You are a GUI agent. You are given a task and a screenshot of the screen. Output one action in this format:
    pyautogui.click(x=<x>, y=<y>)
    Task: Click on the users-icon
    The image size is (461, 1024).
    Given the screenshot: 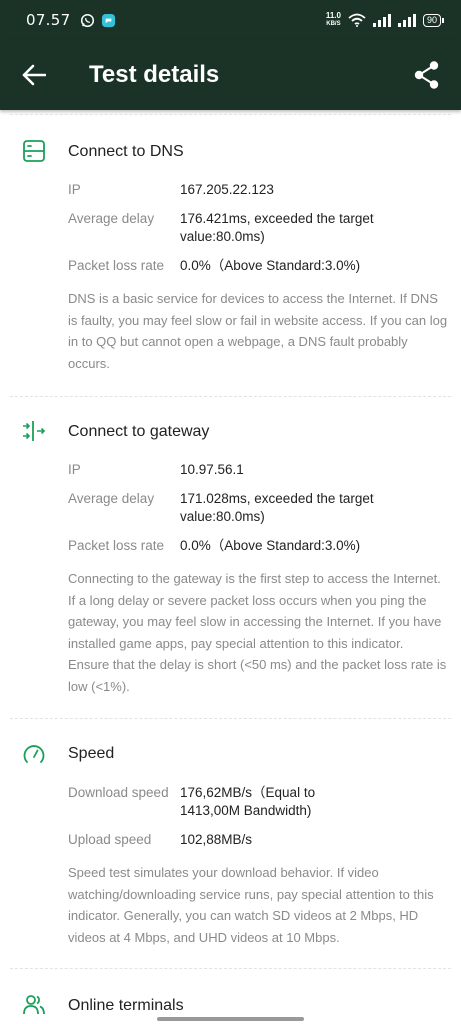 What is the action you would take?
    pyautogui.click(x=34, y=1005)
    